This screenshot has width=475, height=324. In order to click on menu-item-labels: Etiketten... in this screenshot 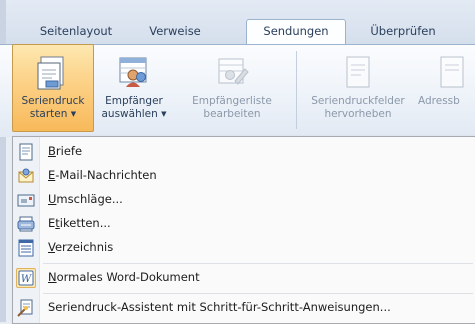, I will do `click(244, 224)`.